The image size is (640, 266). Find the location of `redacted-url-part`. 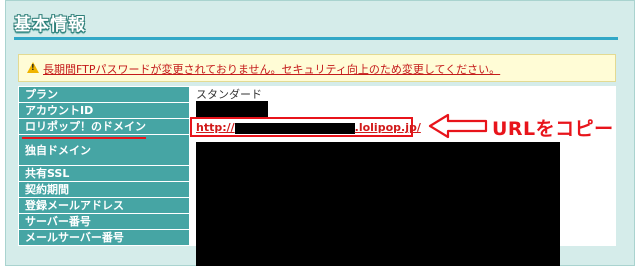

redacted-url-part is located at coordinates (294, 128).